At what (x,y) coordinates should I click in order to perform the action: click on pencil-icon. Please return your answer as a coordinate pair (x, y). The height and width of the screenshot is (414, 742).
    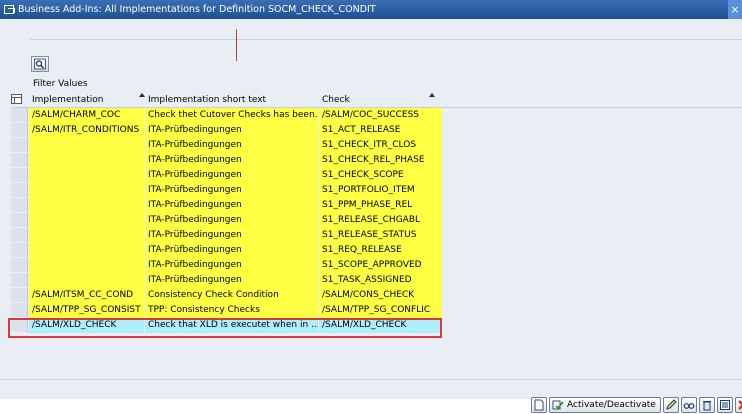
    Looking at the image, I should click on (671, 404).